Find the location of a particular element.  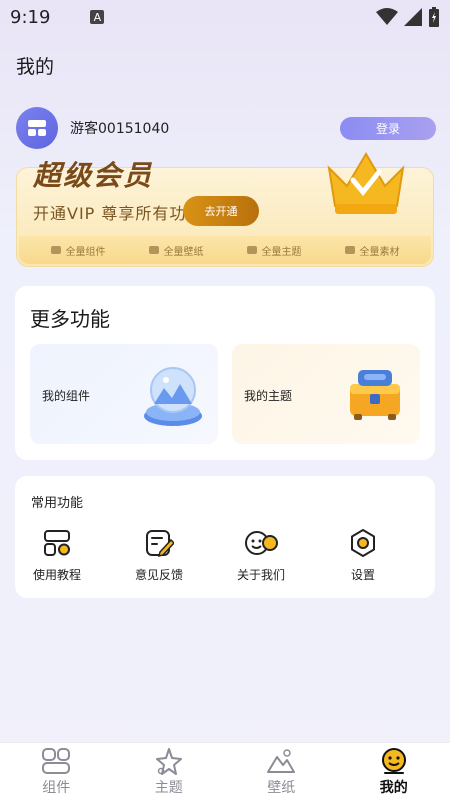

feedback-icon is located at coordinates (160, 544).